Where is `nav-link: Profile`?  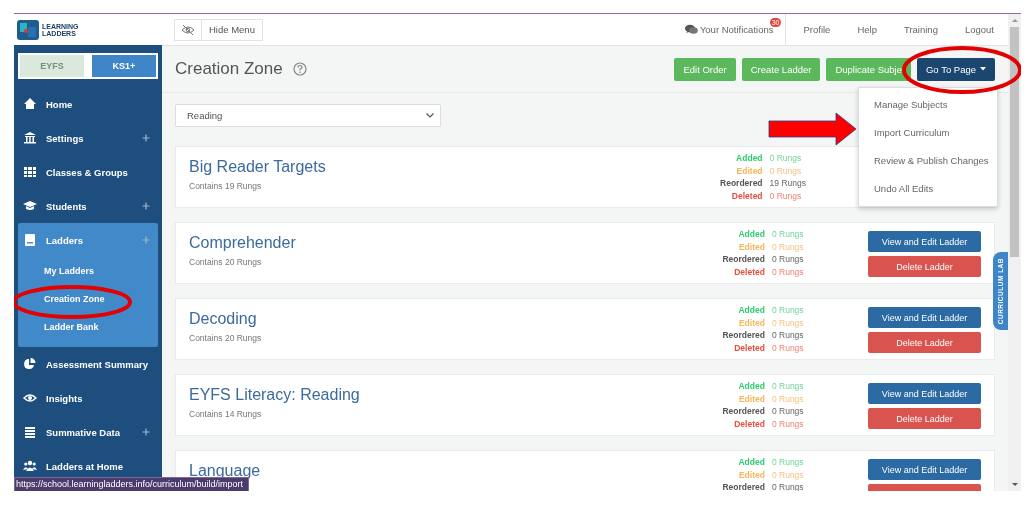
nav-link: Profile is located at coordinates (817, 29).